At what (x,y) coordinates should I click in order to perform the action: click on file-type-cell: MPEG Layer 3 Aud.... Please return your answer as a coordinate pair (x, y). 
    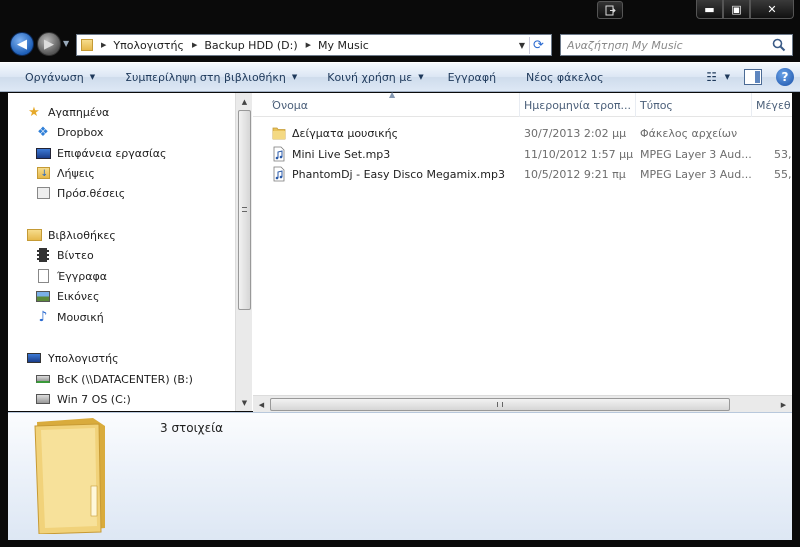
    Looking at the image, I should click on (696, 154).